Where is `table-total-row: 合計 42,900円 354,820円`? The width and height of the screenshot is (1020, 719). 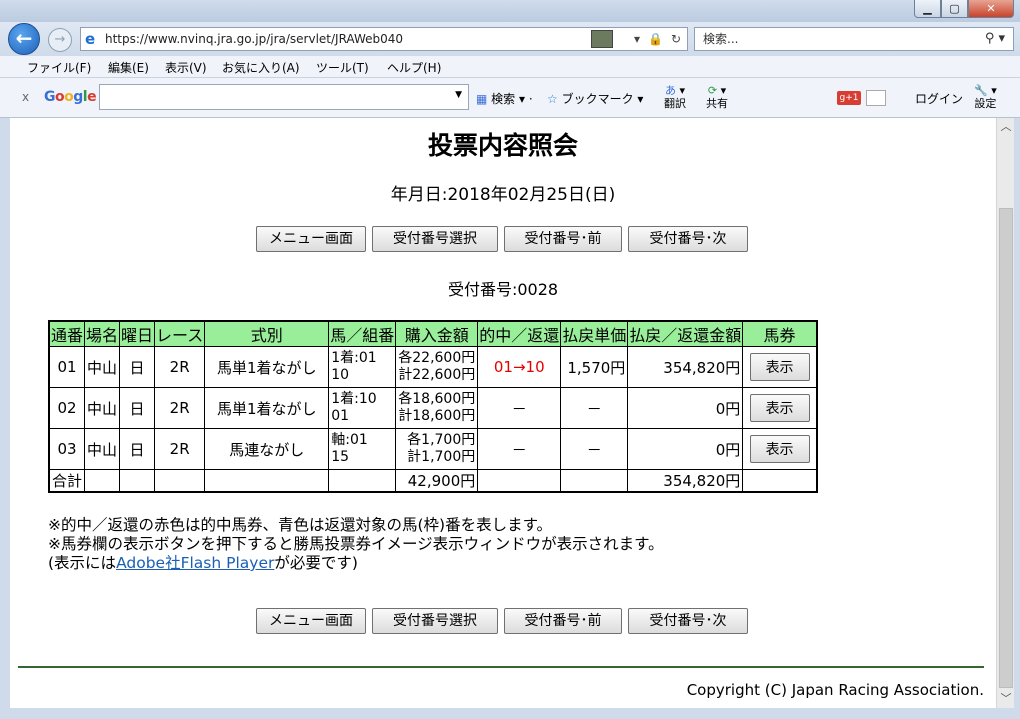
table-total-row: 合計 42,900円 354,820円 is located at coordinates (433, 481).